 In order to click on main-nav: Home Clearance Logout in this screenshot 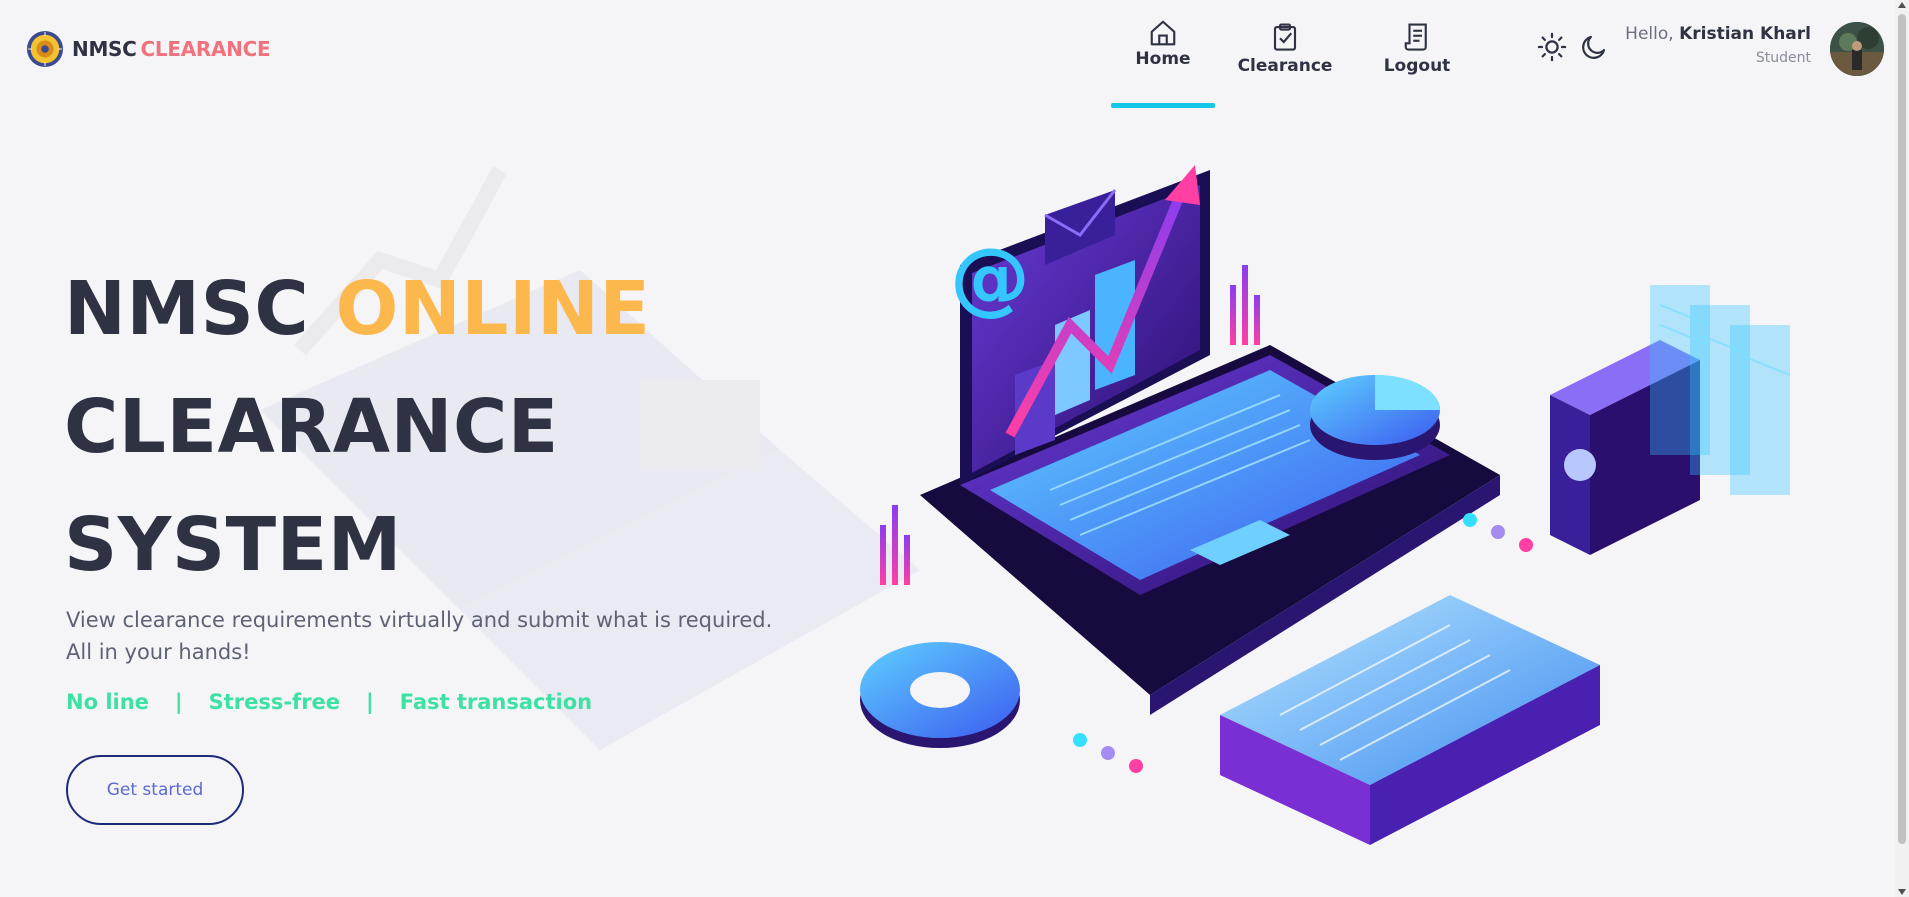, I will do `click(1295, 54)`.